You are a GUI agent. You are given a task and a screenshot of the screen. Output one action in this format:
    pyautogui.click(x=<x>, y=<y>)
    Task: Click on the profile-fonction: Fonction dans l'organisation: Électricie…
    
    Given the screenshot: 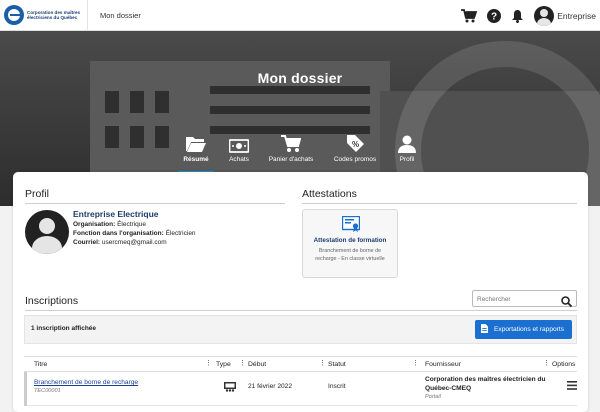 What is the action you would take?
    pyautogui.click(x=134, y=233)
    